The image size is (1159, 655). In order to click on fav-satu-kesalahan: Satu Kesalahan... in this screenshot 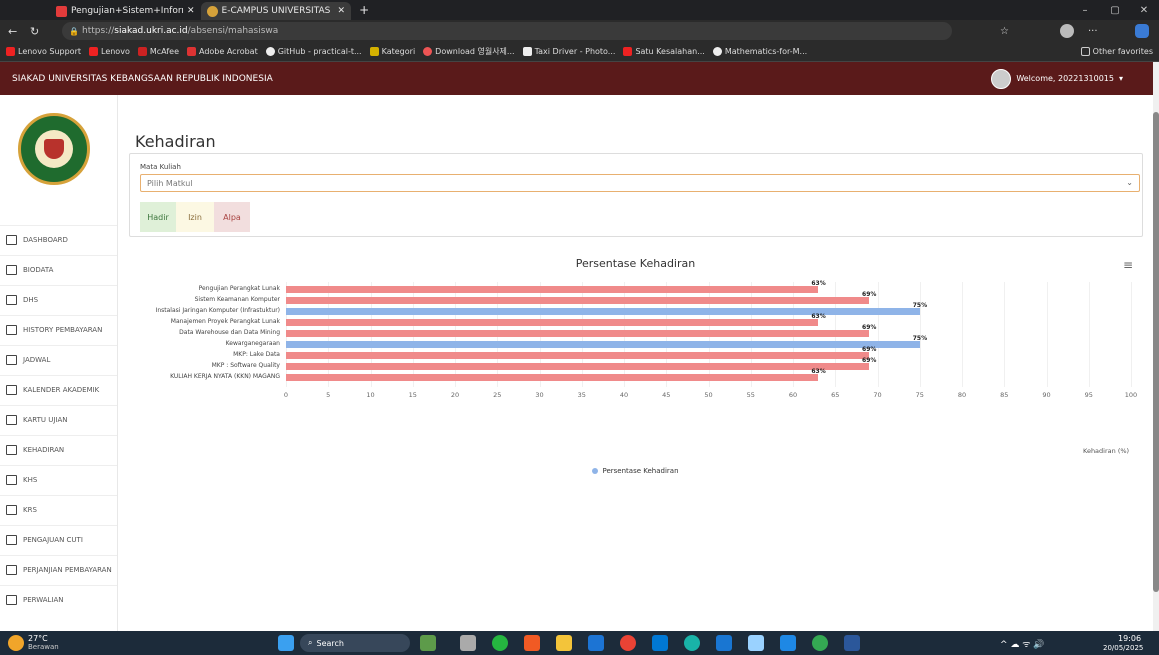, I will do `click(664, 51)`.